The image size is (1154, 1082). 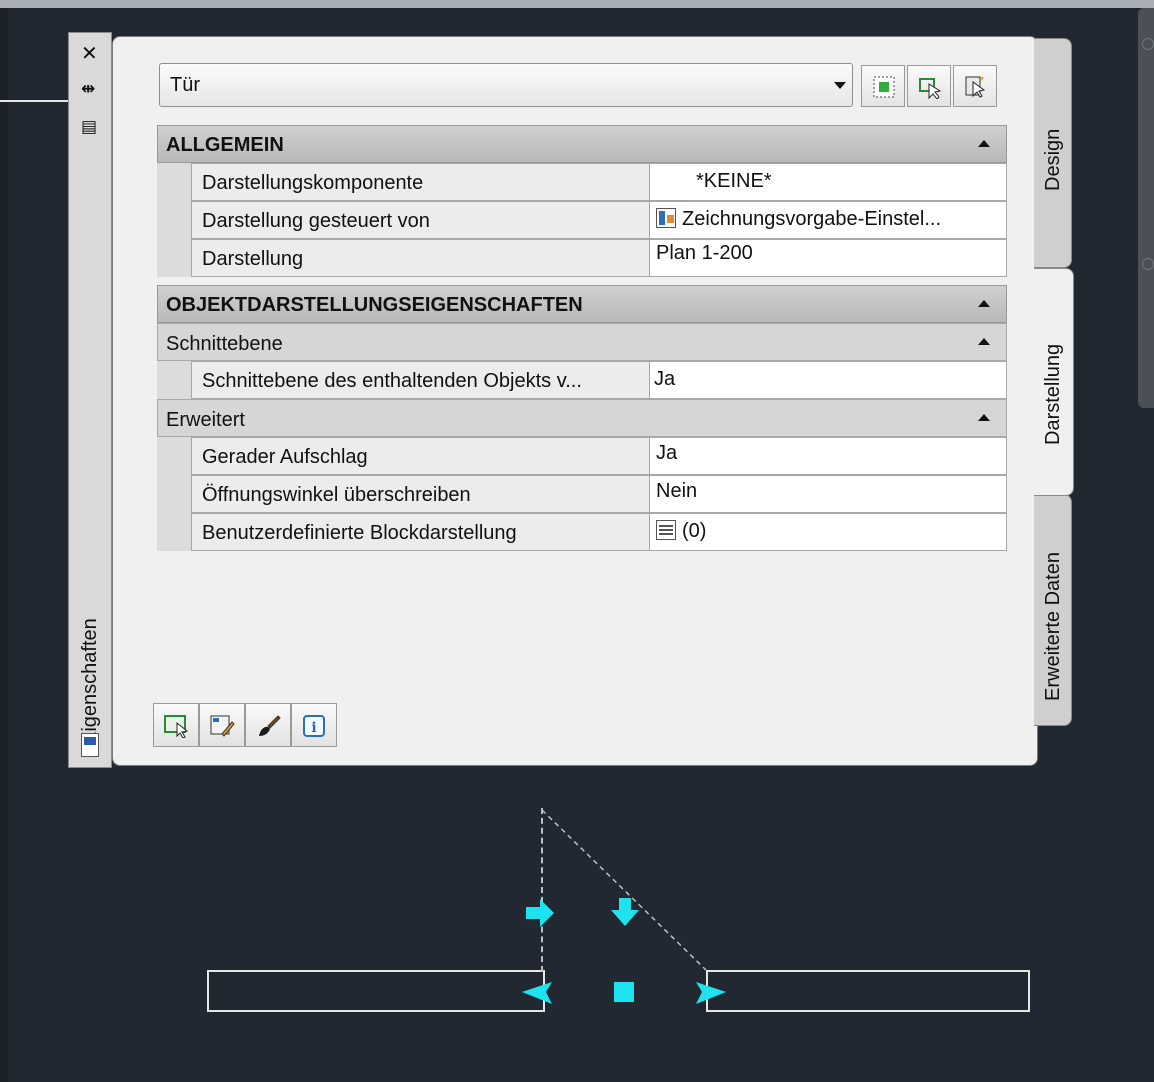 I want to click on close-icon: ✕, so click(x=89, y=53).